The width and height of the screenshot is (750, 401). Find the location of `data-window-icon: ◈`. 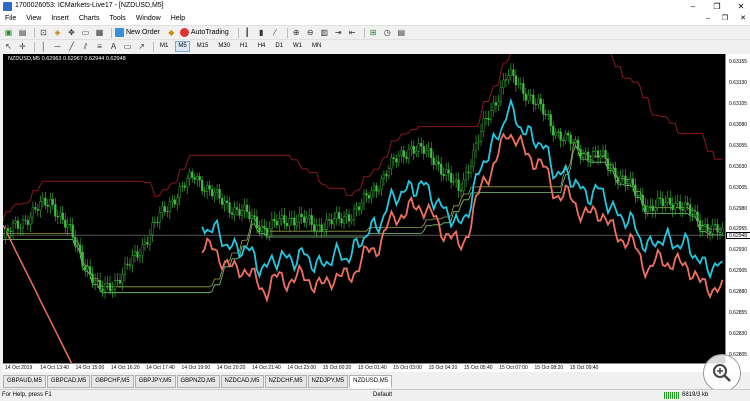

data-window-icon: ◈ is located at coordinates (57, 32).